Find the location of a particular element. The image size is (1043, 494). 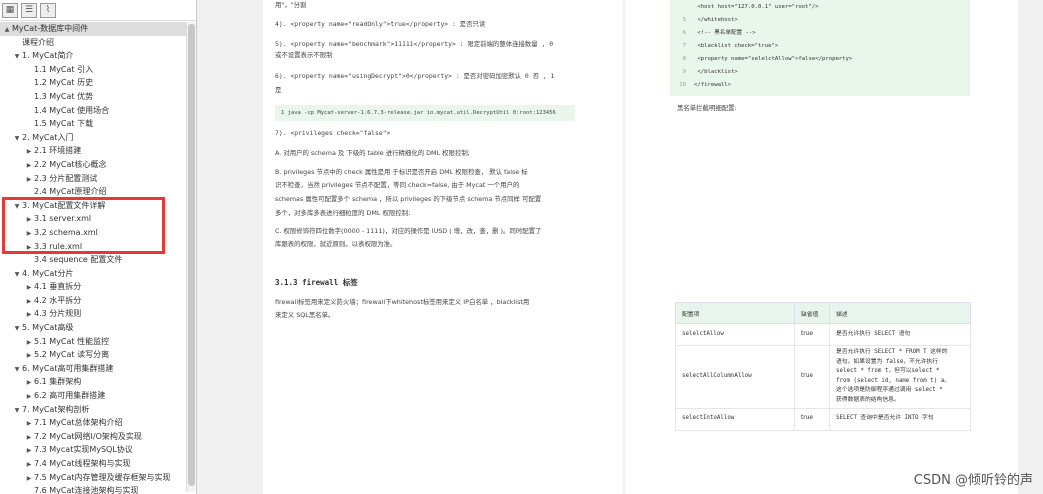

tree-node: 1.3 MyCat 优势 is located at coordinates (93, 97).